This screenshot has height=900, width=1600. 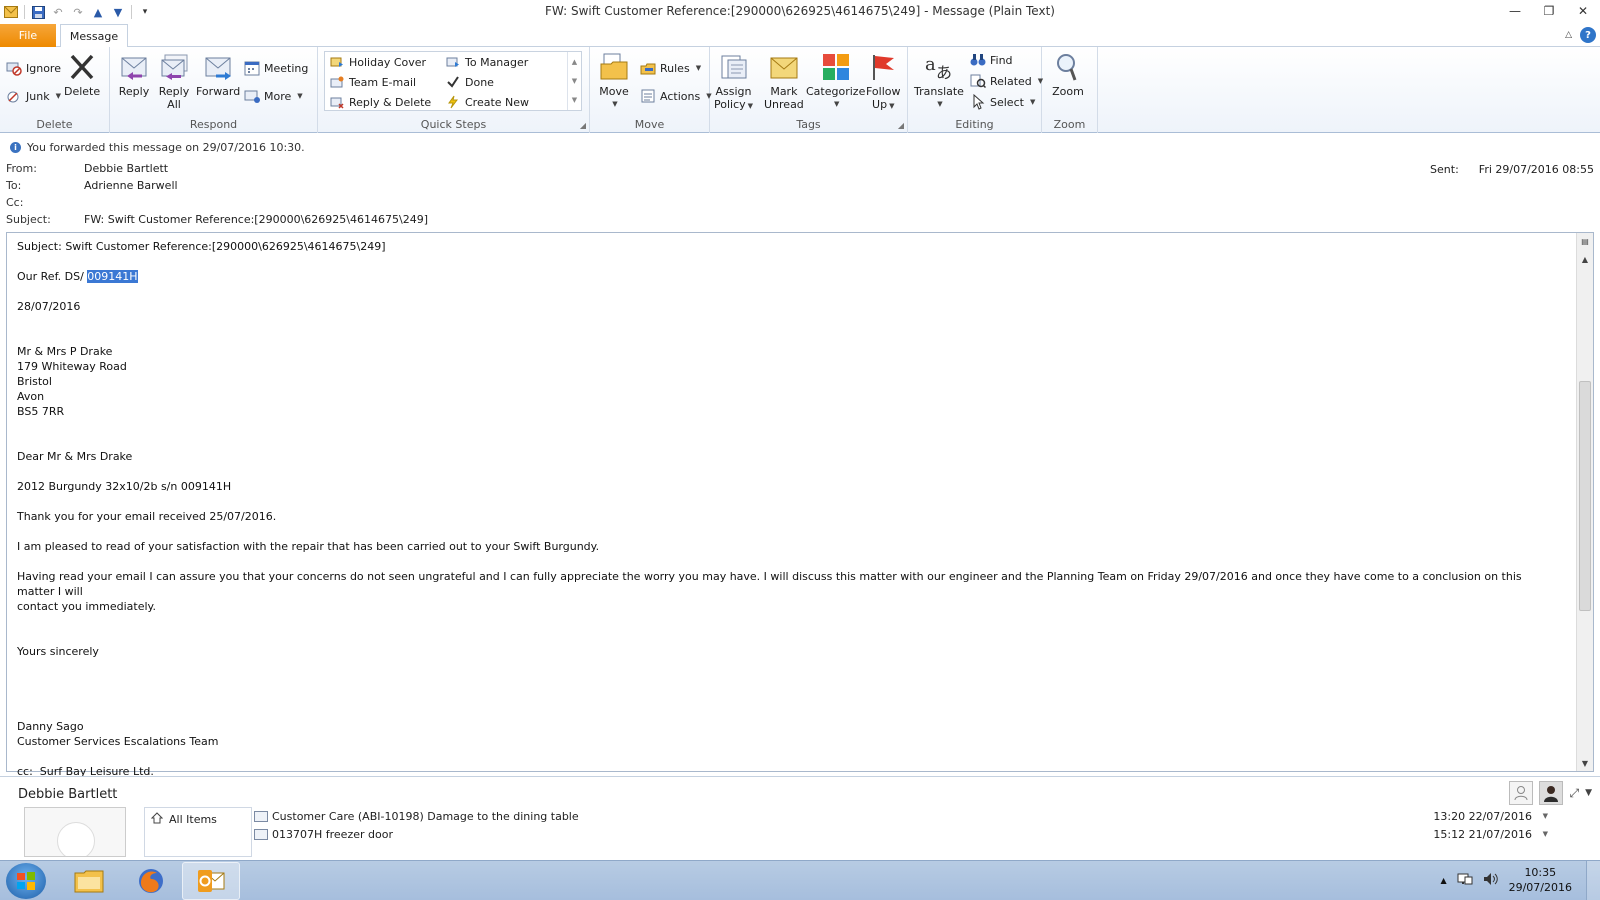 I want to click on show-desktop-button, so click(x=1593, y=880).